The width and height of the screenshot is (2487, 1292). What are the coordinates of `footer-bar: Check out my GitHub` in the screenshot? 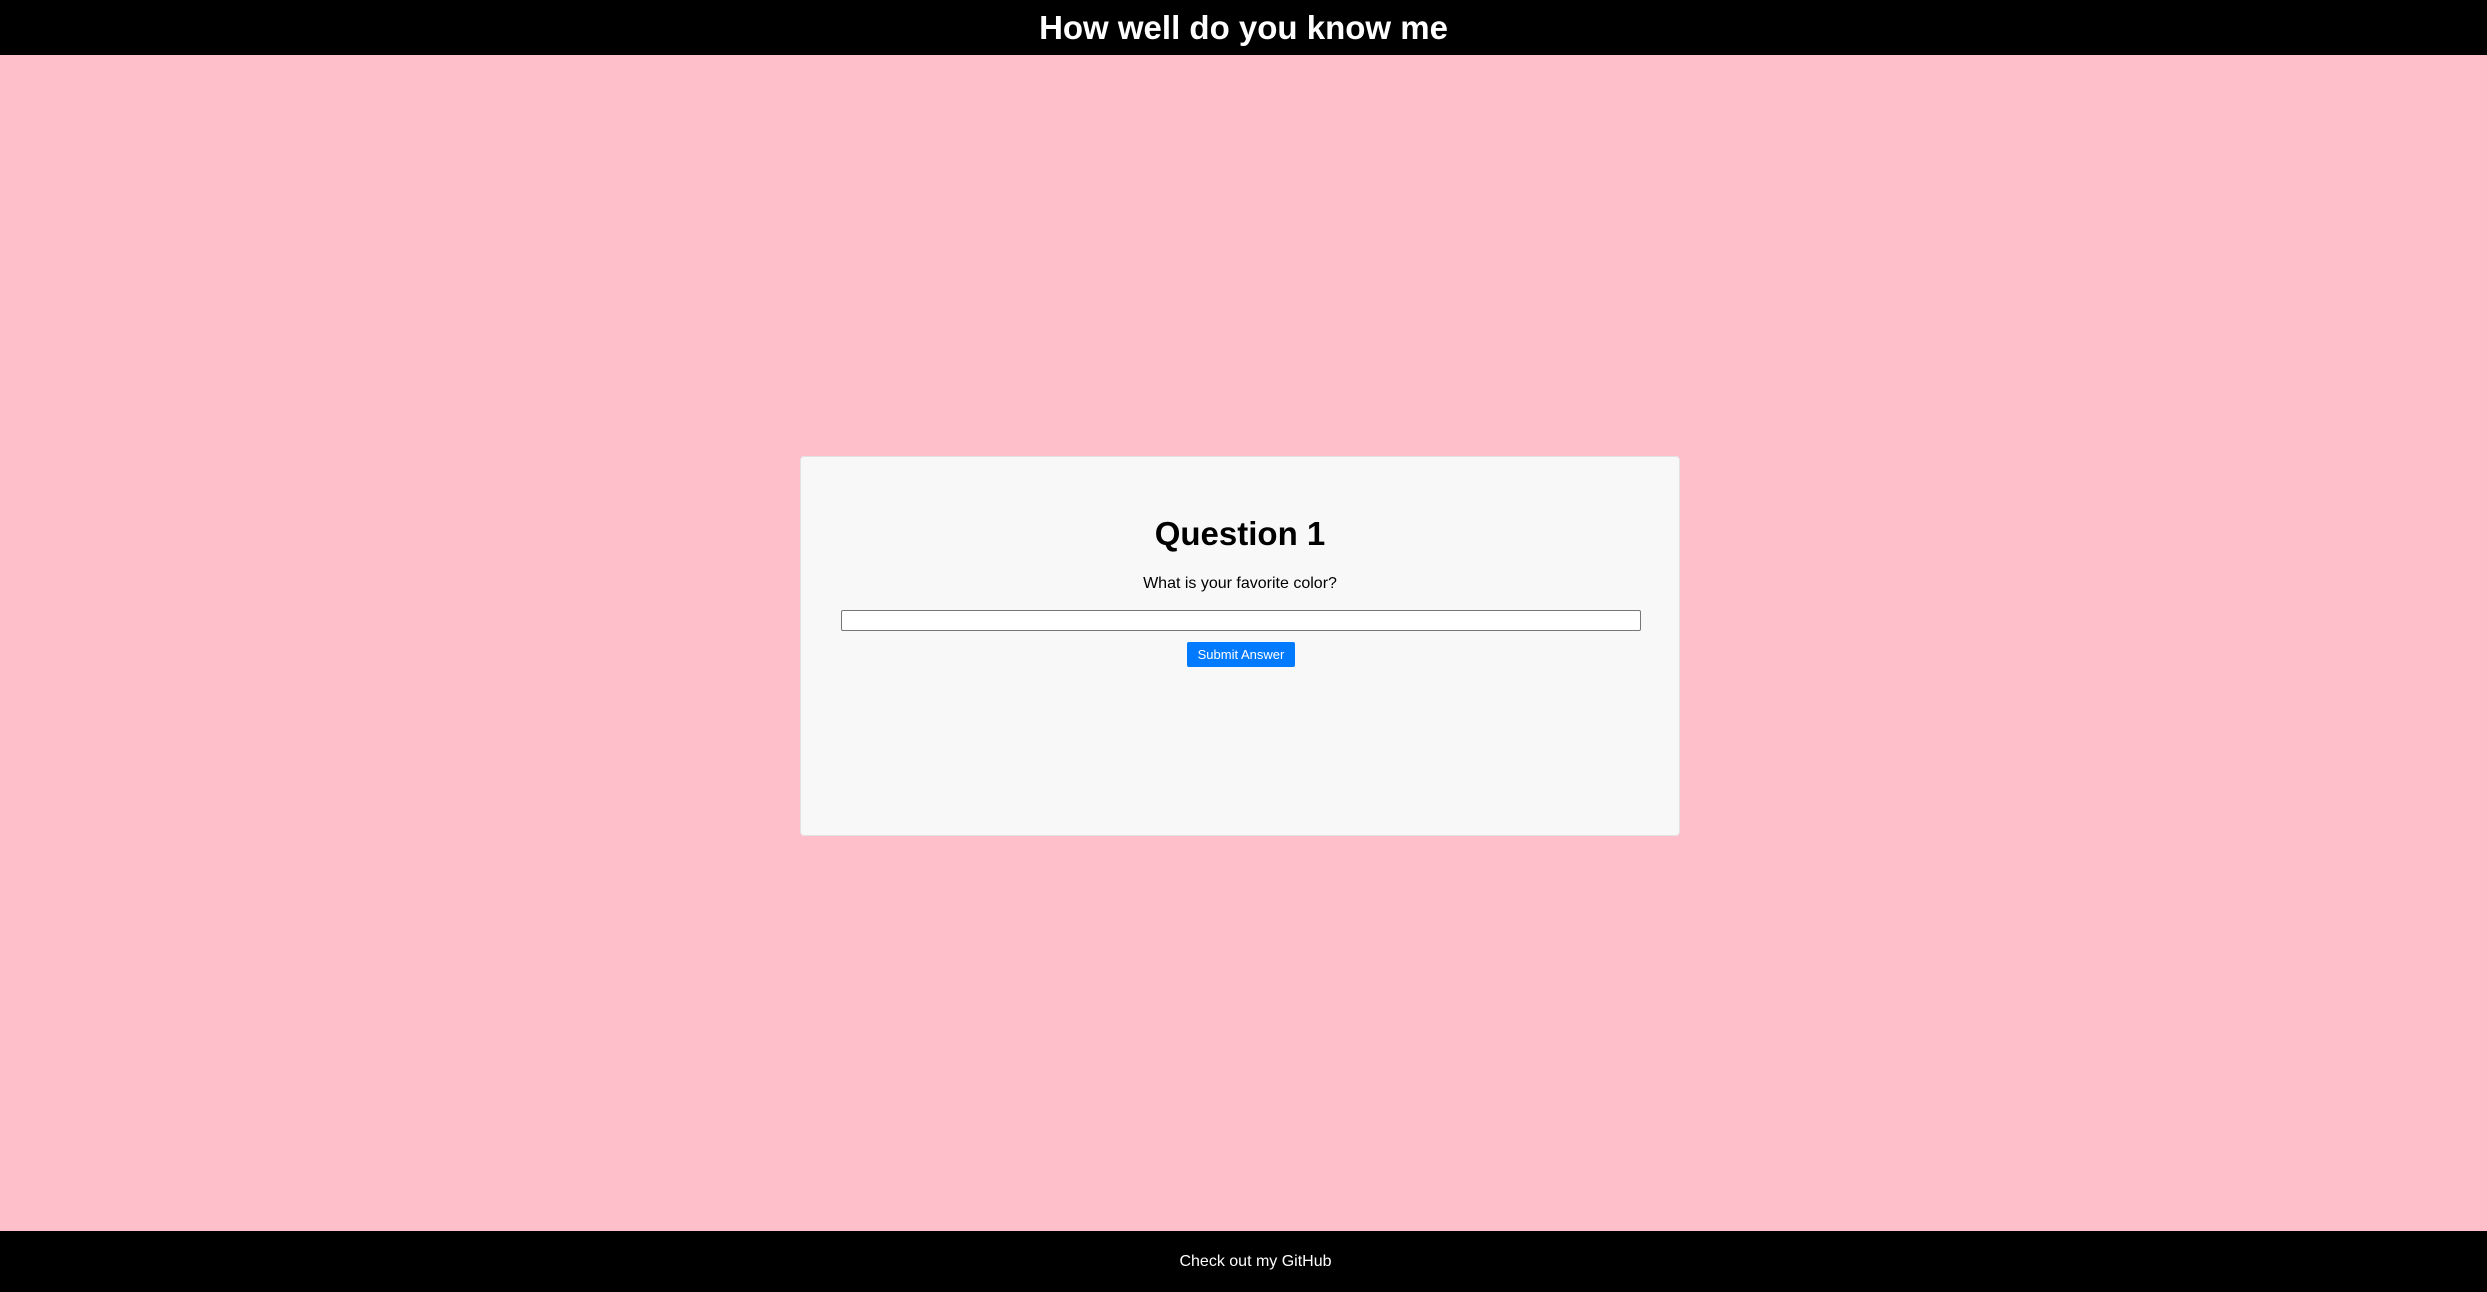 It's located at (1243, 1261).